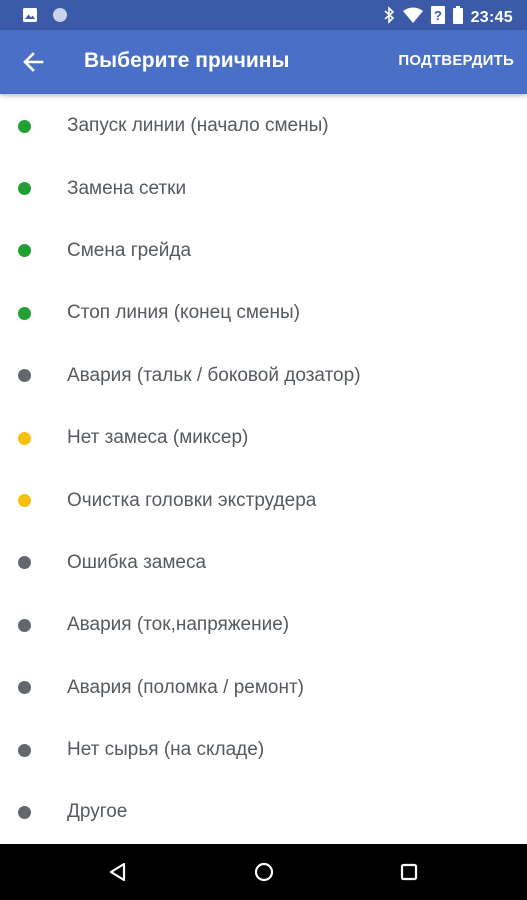  I want to click on reason-label: Другое, so click(97, 812).